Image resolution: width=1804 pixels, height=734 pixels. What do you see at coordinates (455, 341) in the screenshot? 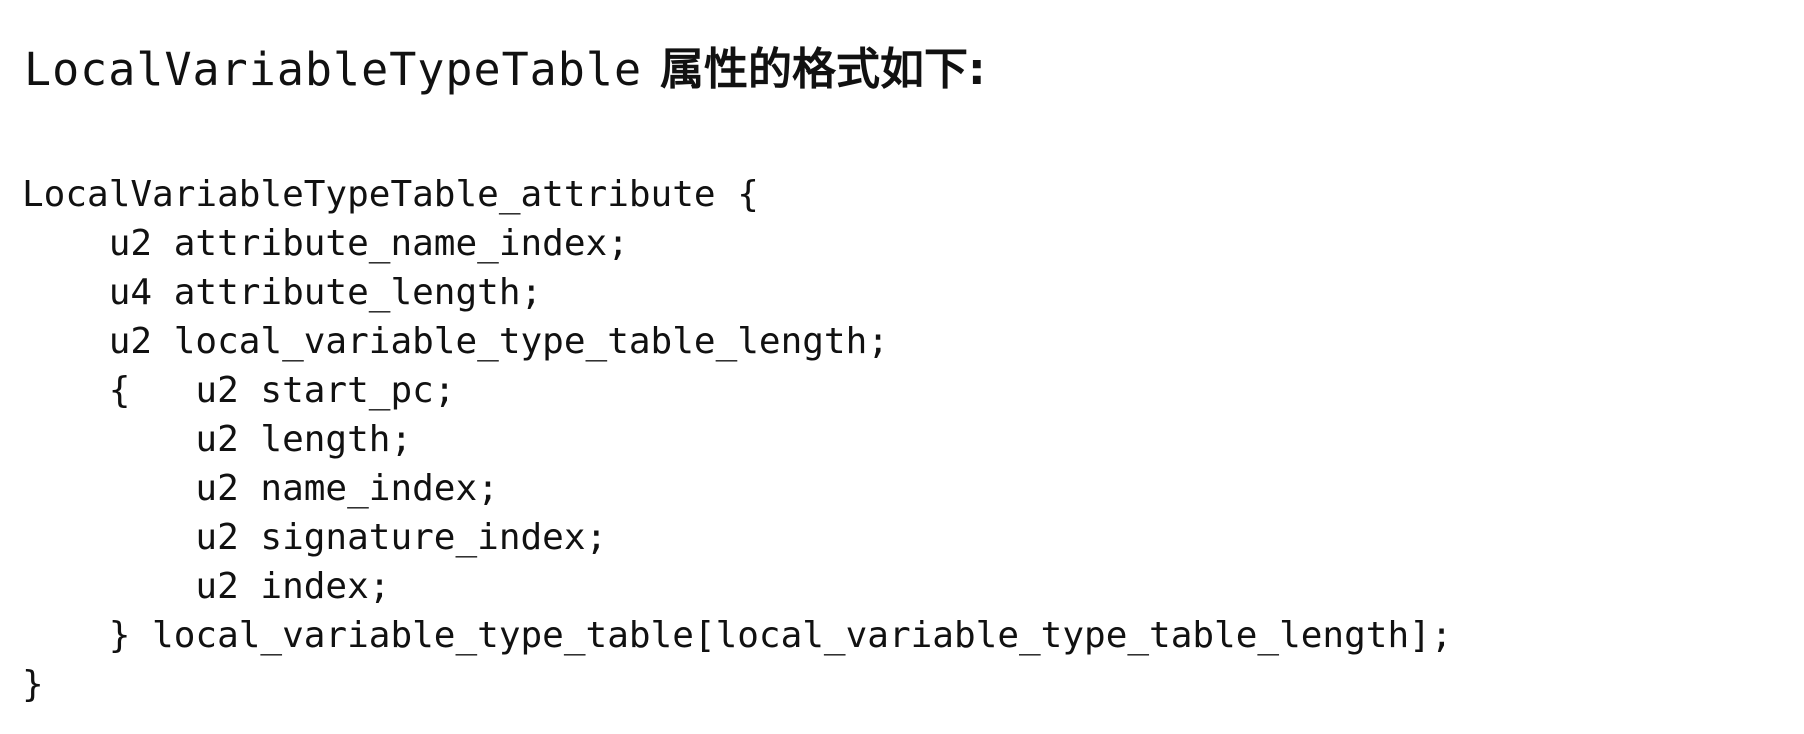
I see `code-line: u2 local_variable_type_table_length;` at bounding box center [455, 341].